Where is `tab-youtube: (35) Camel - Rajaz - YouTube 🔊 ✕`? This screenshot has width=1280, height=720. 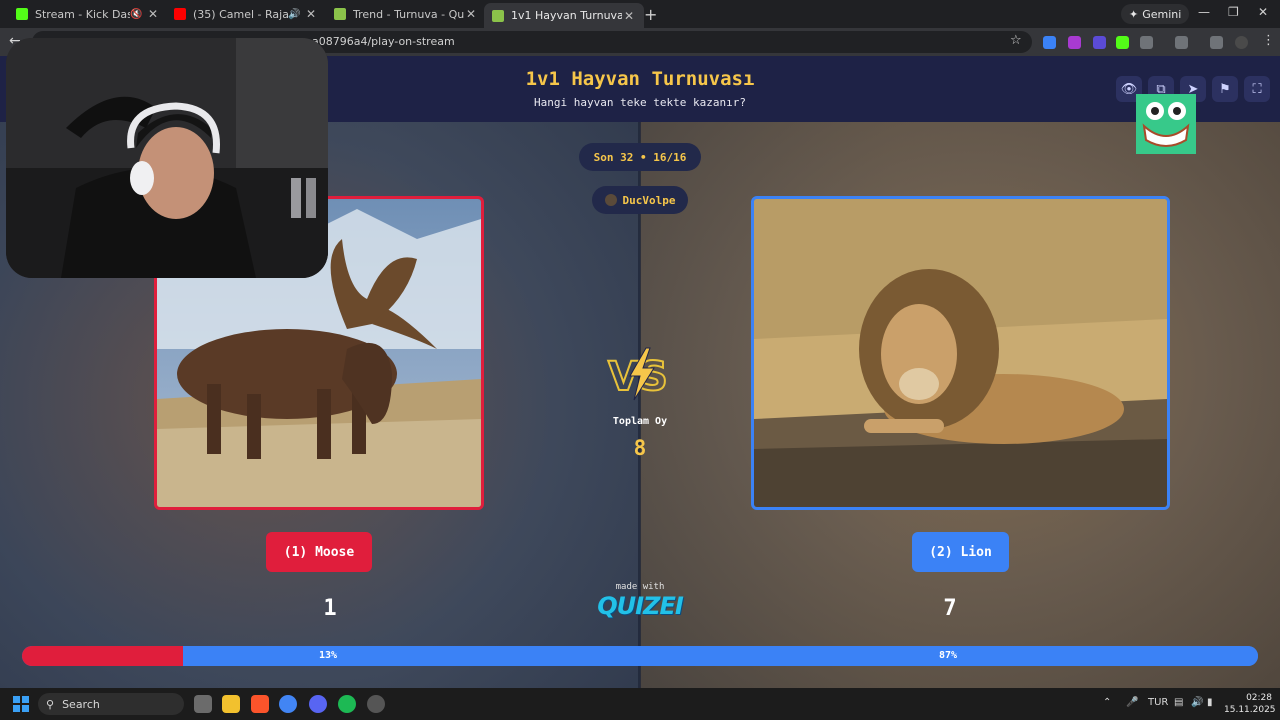
tab-youtube: (35) Camel - Rajaz - YouTube 🔊 ✕ is located at coordinates (246, 14).